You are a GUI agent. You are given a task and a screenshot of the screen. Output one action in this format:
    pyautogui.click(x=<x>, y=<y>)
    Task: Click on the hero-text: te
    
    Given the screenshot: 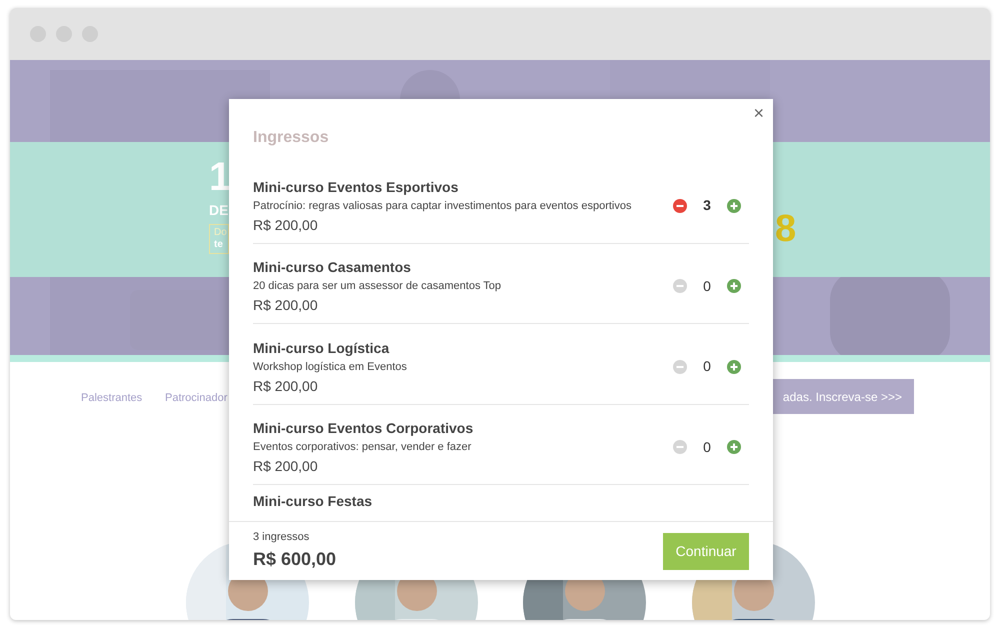 What is the action you would take?
    pyautogui.click(x=218, y=245)
    